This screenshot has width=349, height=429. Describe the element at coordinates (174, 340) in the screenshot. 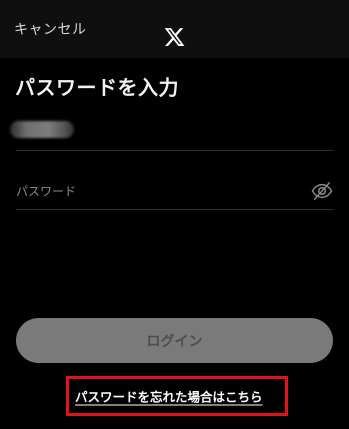

I see `login-button: ログイン` at that location.